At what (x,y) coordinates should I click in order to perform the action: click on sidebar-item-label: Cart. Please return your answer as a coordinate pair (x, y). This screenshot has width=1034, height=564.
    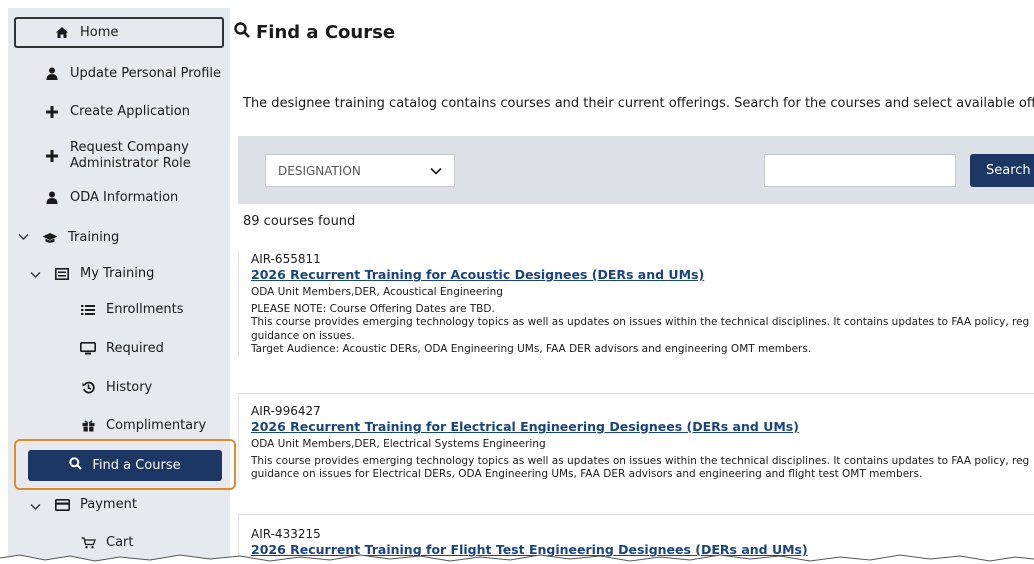
    Looking at the image, I should click on (120, 542).